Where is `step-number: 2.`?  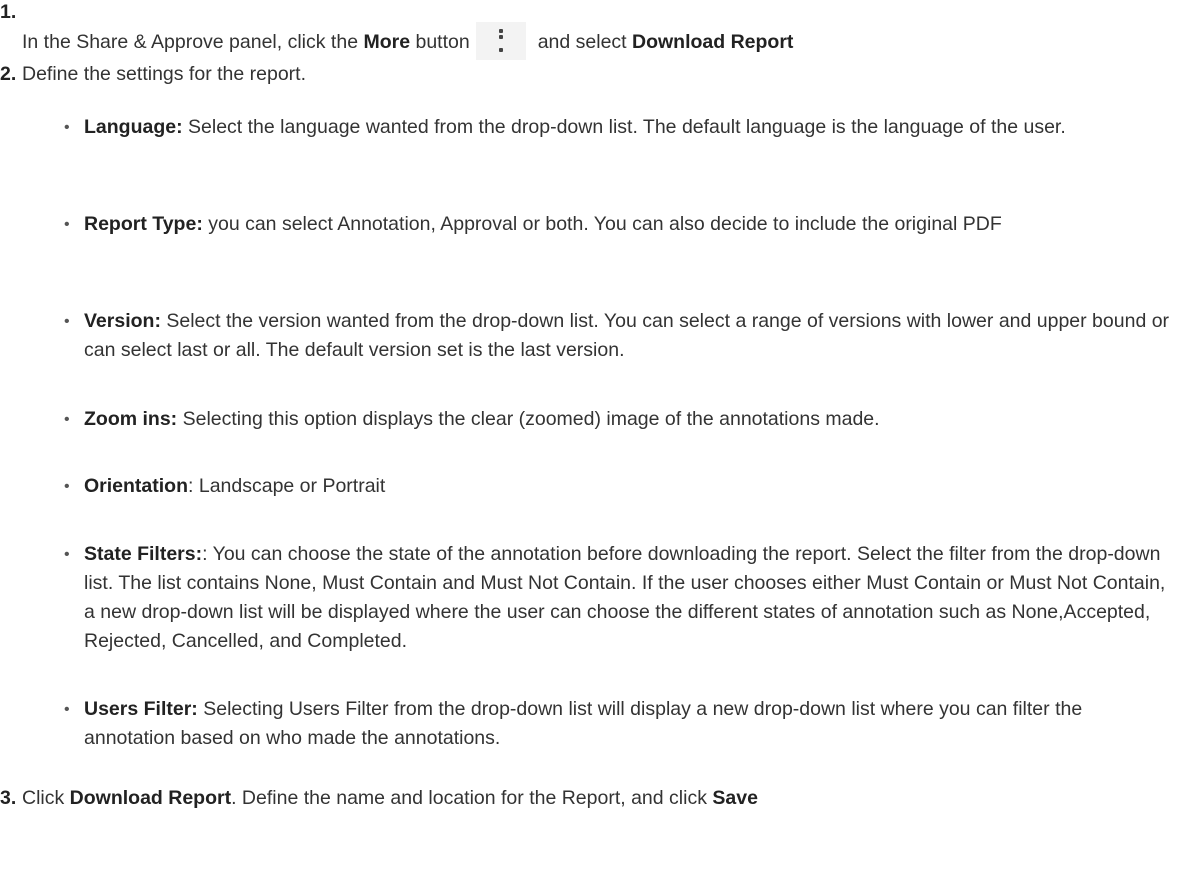 step-number: 2. is located at coordinates (8, 74).